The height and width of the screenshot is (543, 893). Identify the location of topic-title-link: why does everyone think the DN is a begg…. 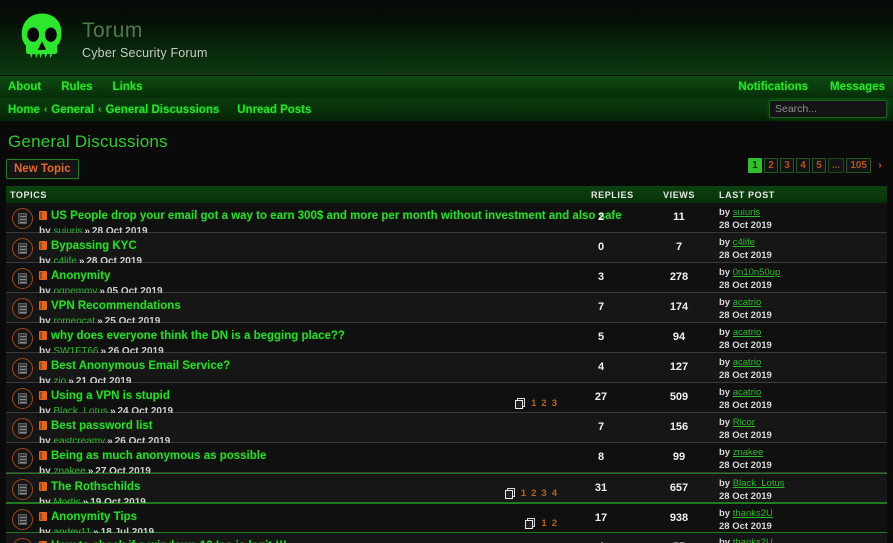
(198, 336).